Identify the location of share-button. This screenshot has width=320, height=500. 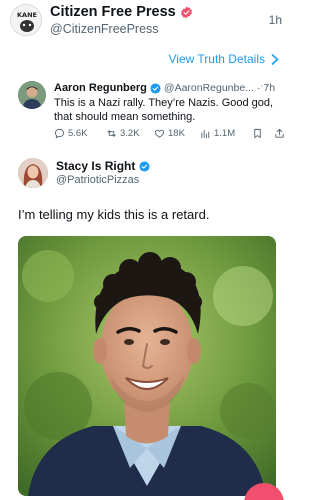
(281, 133).